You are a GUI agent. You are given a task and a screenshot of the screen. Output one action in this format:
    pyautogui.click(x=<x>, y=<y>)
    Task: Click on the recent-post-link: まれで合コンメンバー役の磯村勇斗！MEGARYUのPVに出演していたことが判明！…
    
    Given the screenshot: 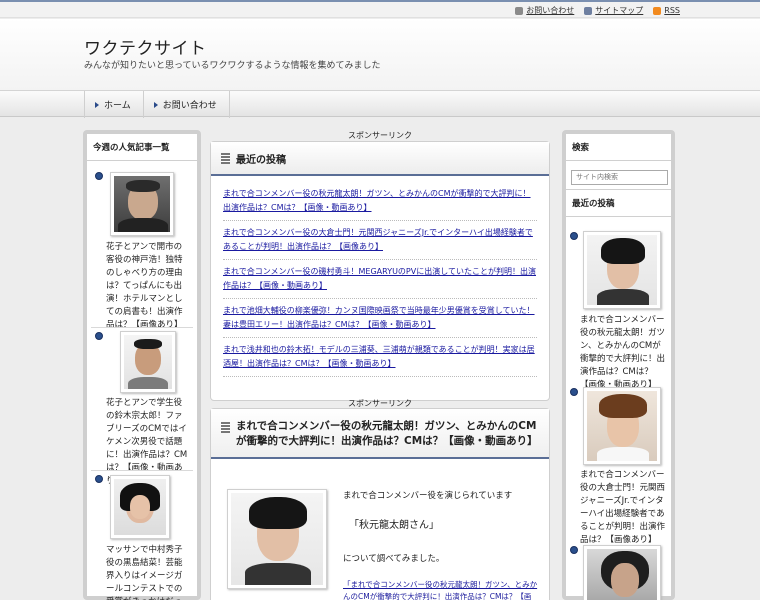 What is the action you would take?
    pyautogui.click(x=379, y=278)
    